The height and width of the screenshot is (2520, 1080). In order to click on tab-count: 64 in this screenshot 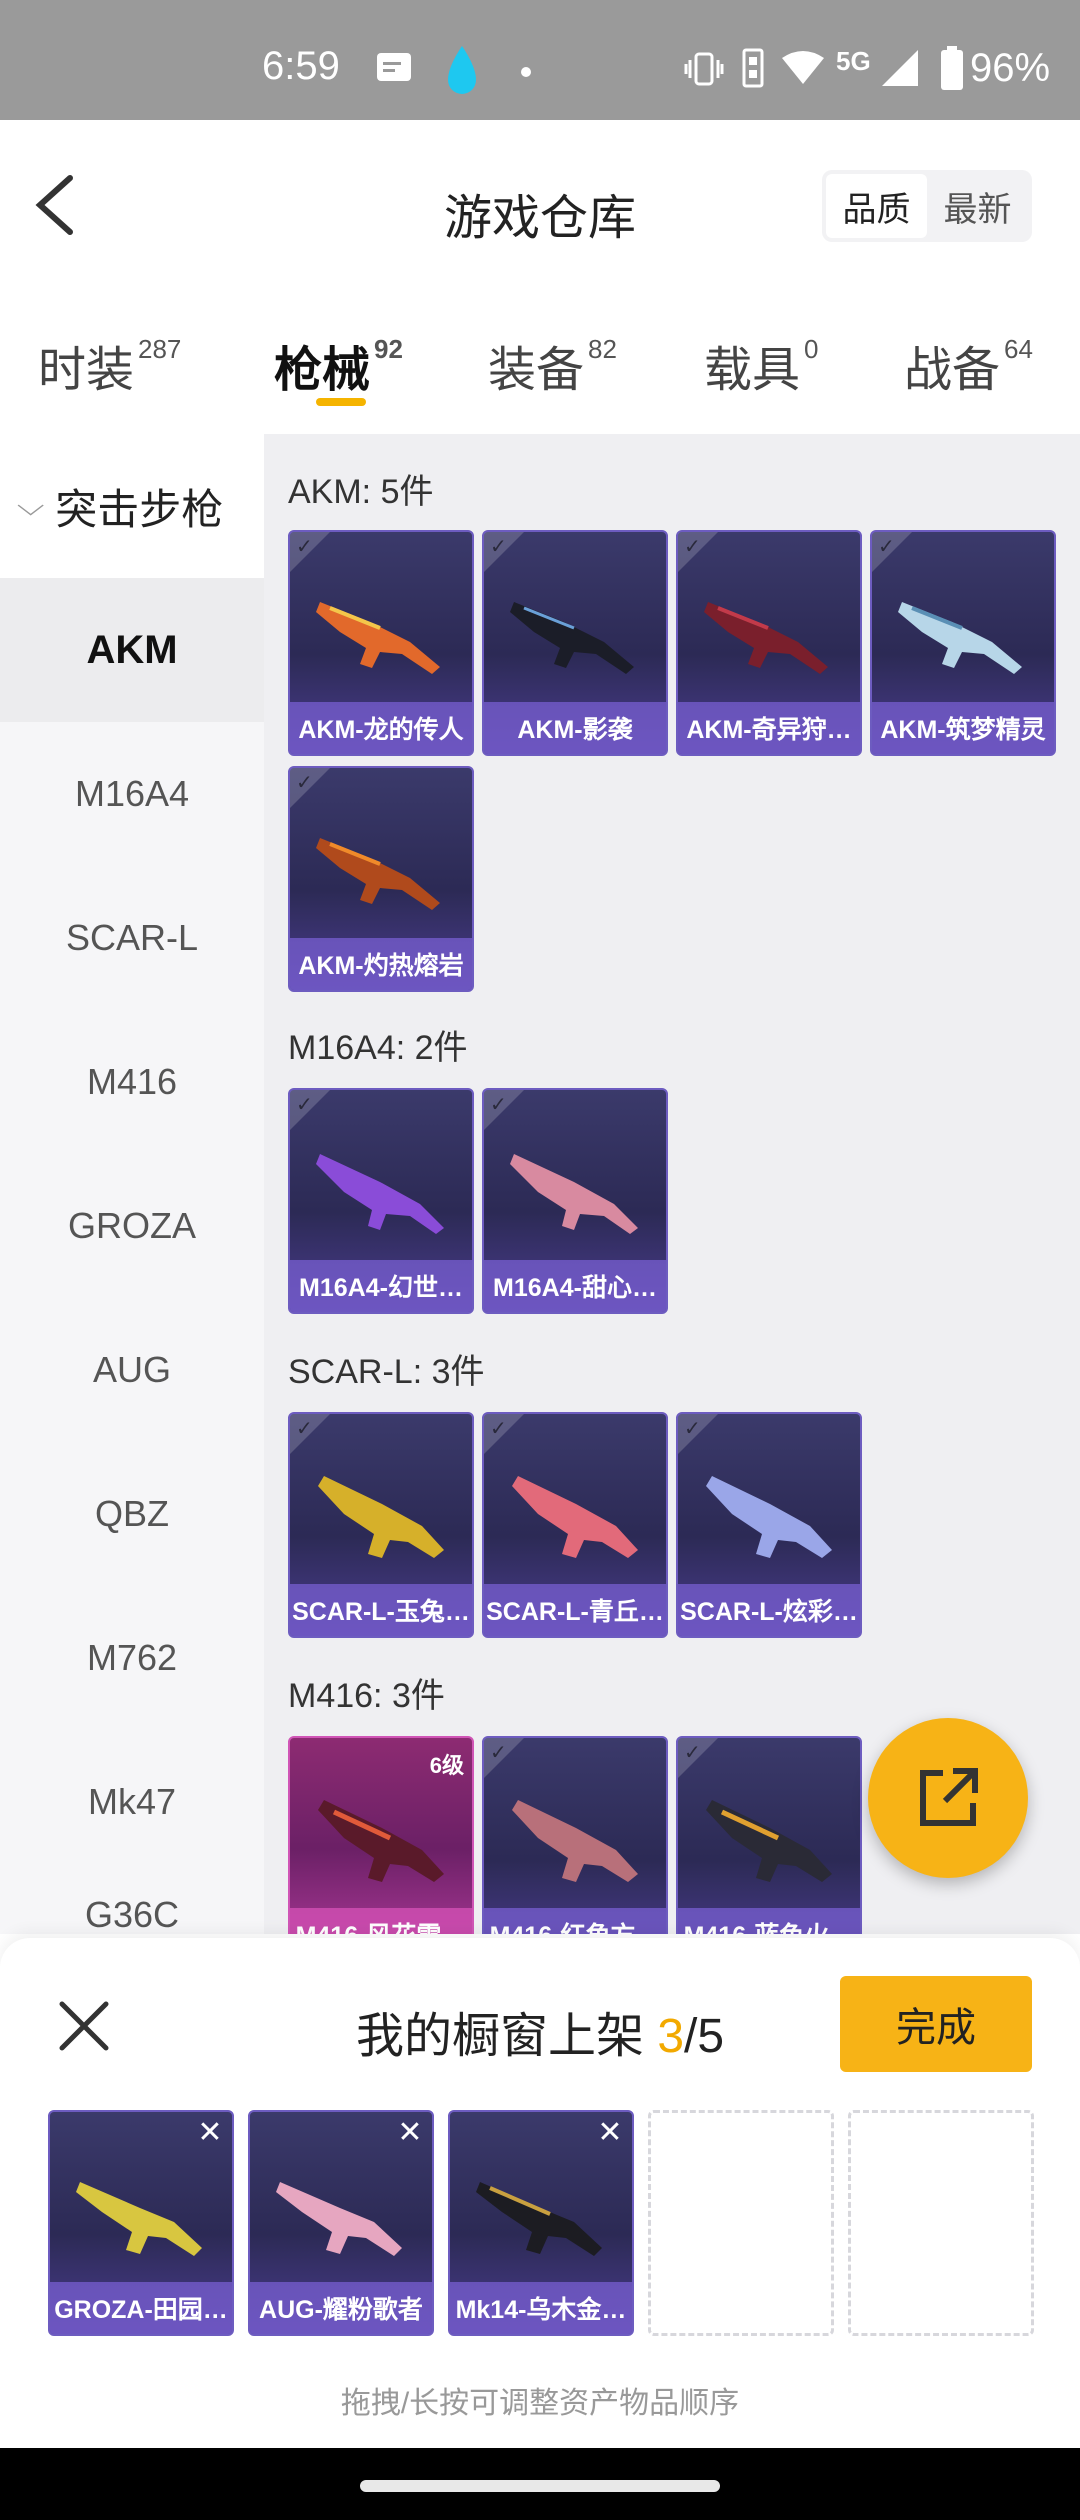, I will do `click(1018, 349)`.